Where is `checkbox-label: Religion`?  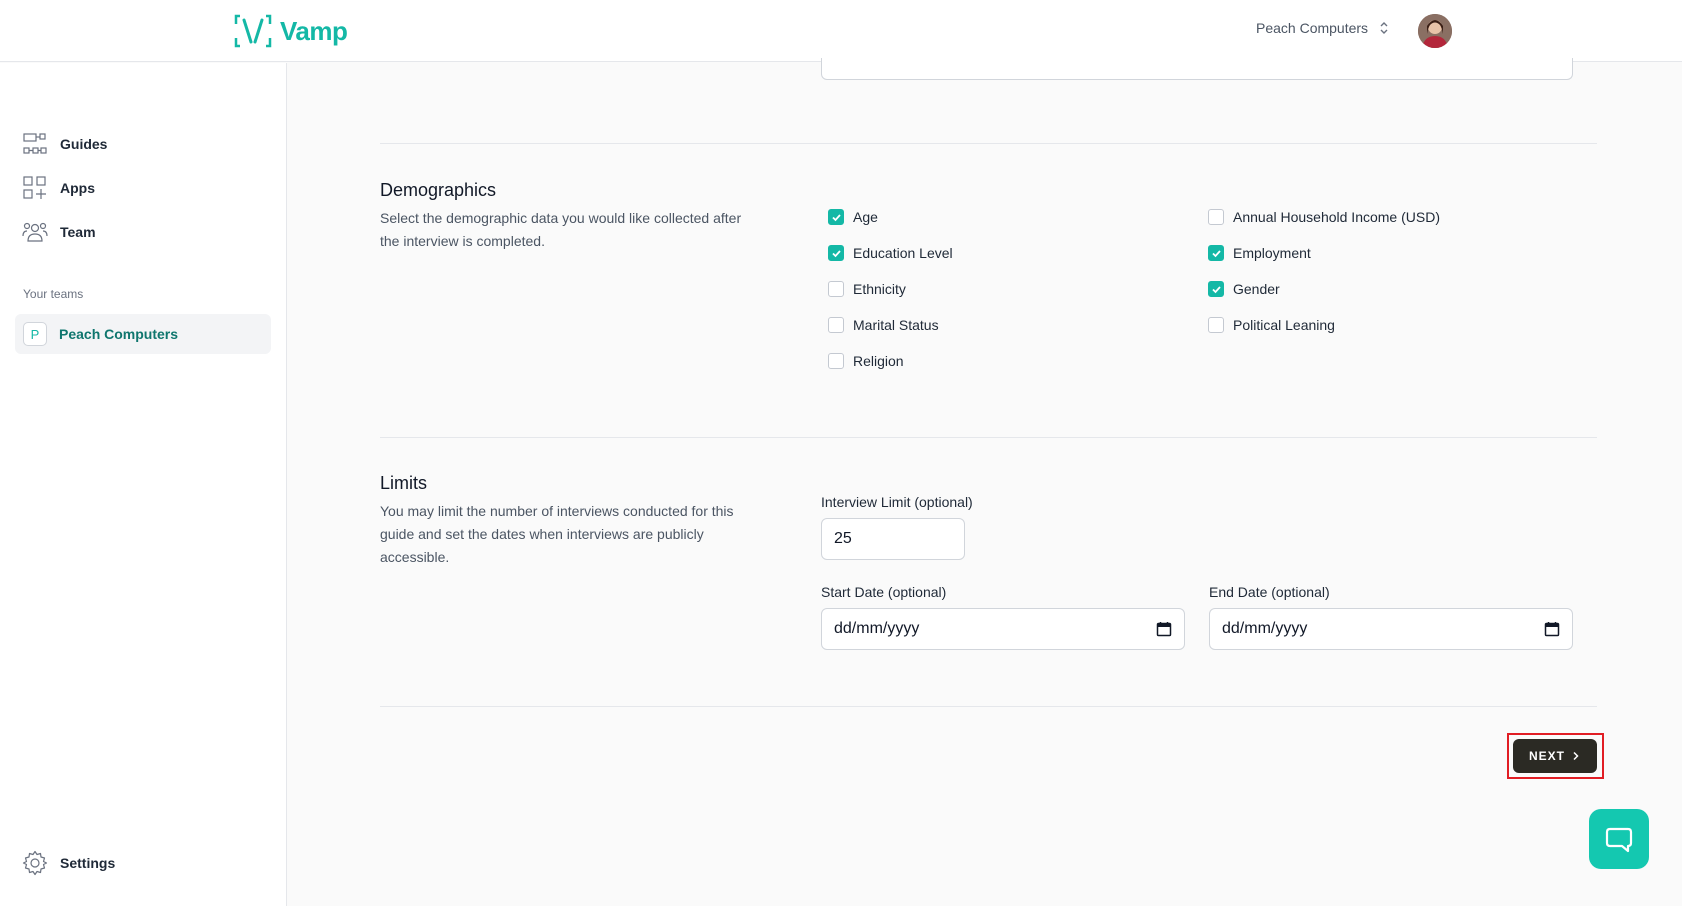 checkbox-label: Religion is located at coordinates (878, 361).